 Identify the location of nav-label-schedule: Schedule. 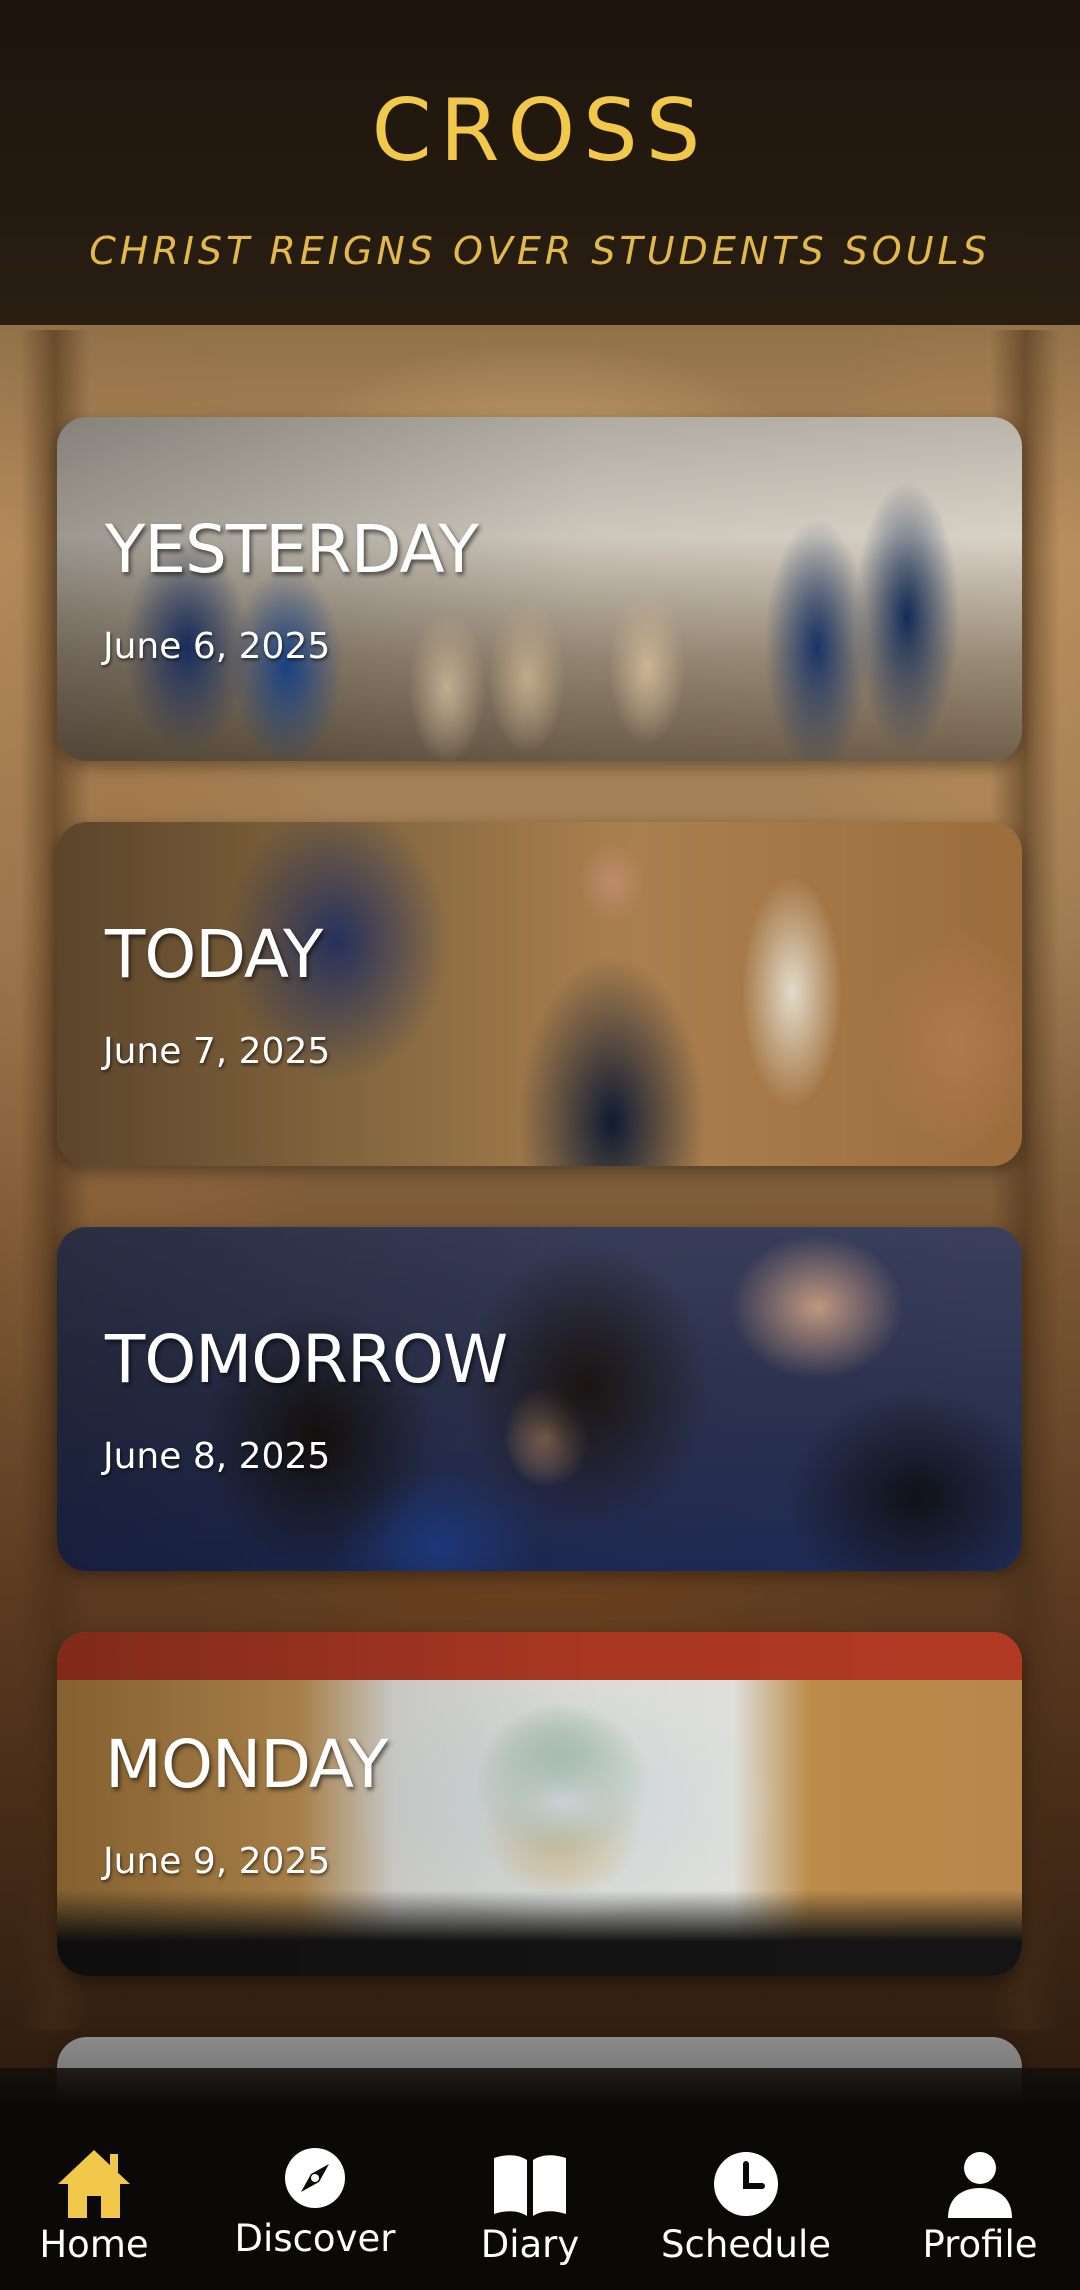
(746, 2244).